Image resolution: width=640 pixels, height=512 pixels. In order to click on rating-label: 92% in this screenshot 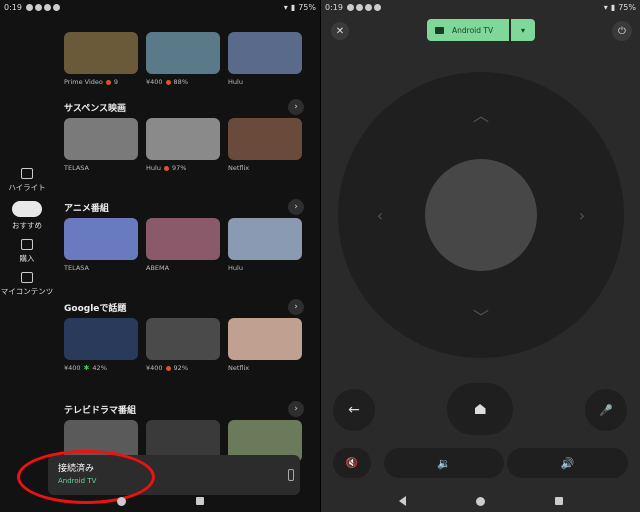, I will do `click(180, 368)`.